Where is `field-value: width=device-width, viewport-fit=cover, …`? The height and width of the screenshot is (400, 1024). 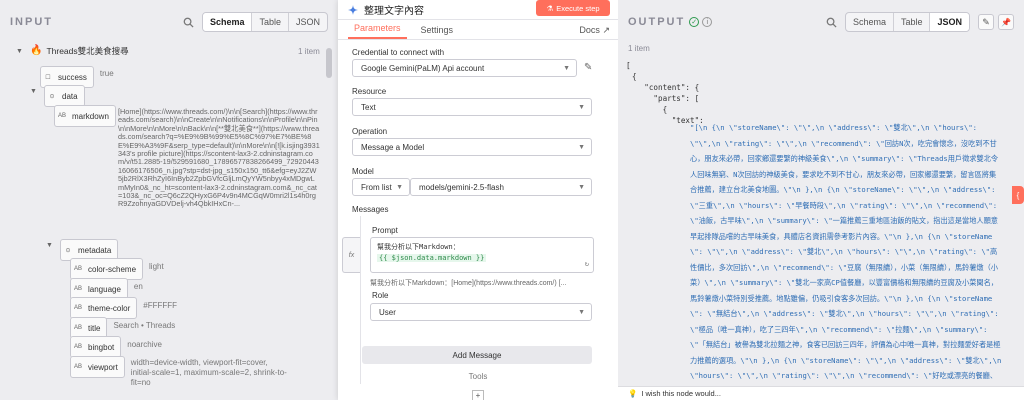
field-value: width=device-width, viewport-fit=cover, … is located at coordinates (208, 372).